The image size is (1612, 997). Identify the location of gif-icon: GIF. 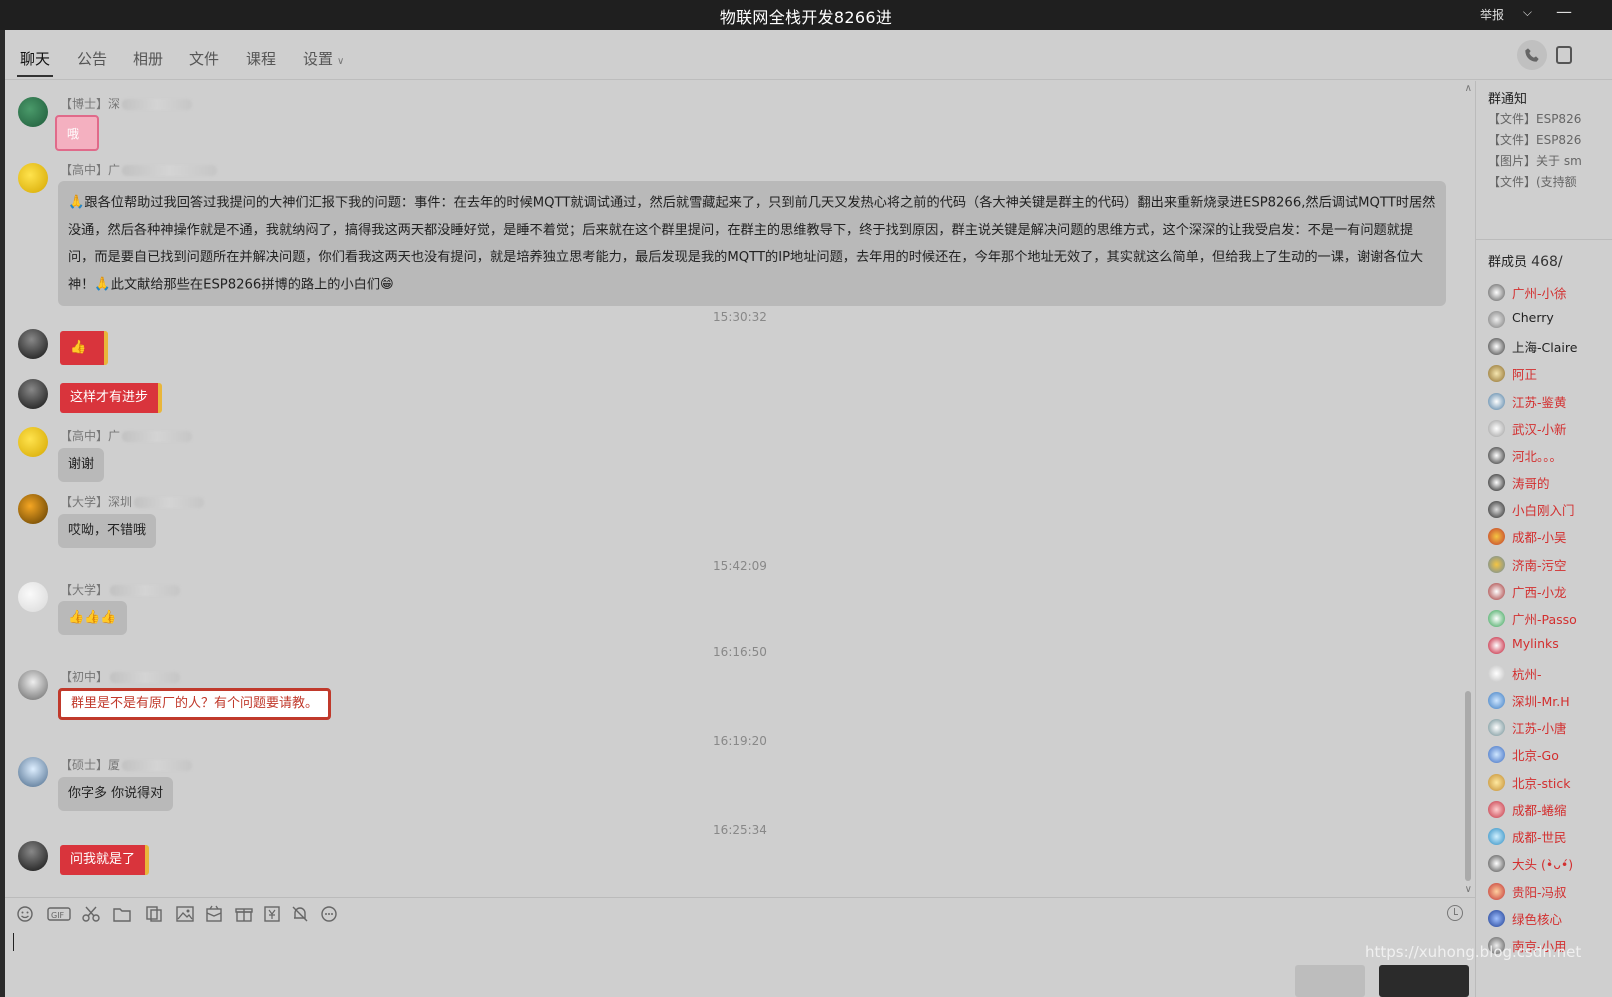
(59, 914).